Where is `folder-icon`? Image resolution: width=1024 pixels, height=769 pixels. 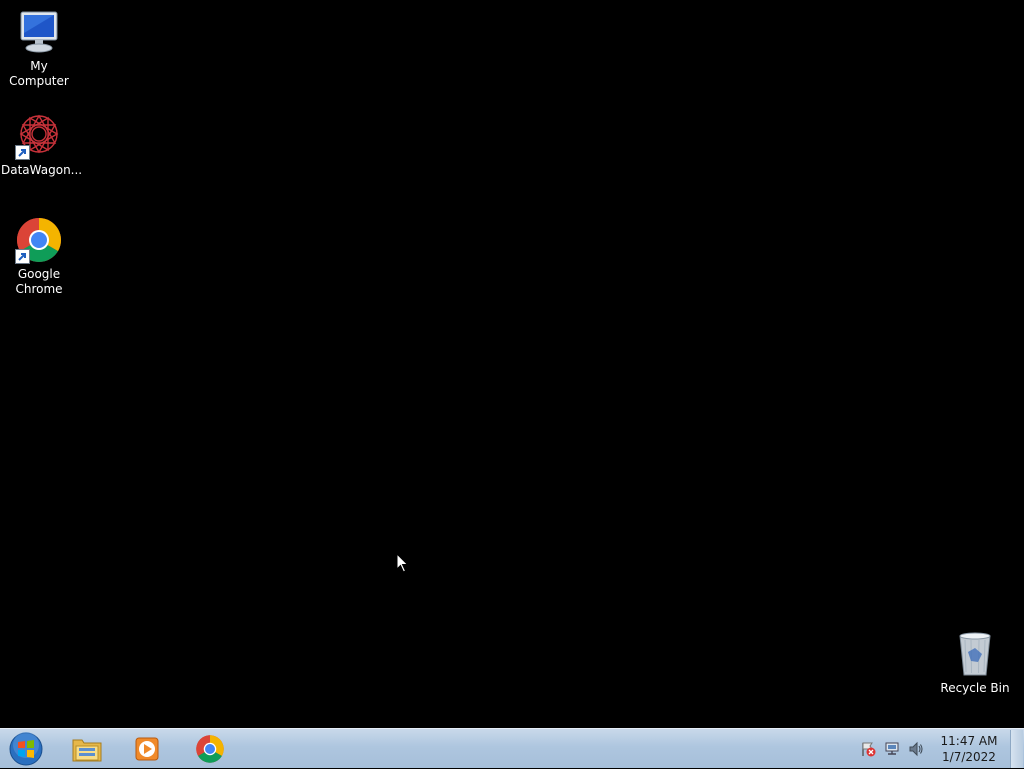
folder-icon is located at coordinates (87, 750).